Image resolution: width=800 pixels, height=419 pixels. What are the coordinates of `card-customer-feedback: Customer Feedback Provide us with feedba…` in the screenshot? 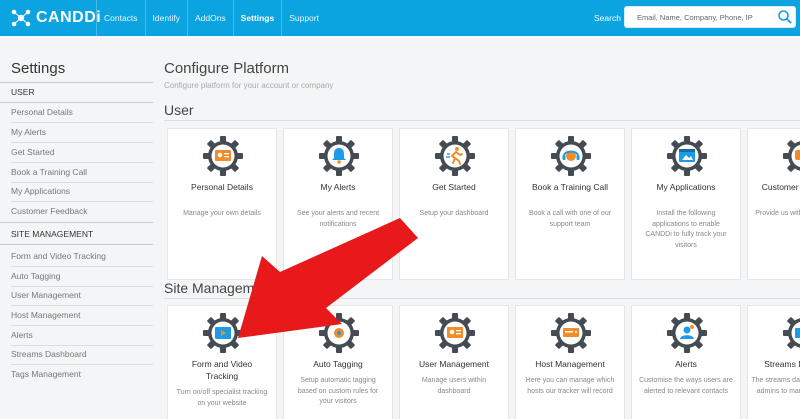 It's located at (773, 204).